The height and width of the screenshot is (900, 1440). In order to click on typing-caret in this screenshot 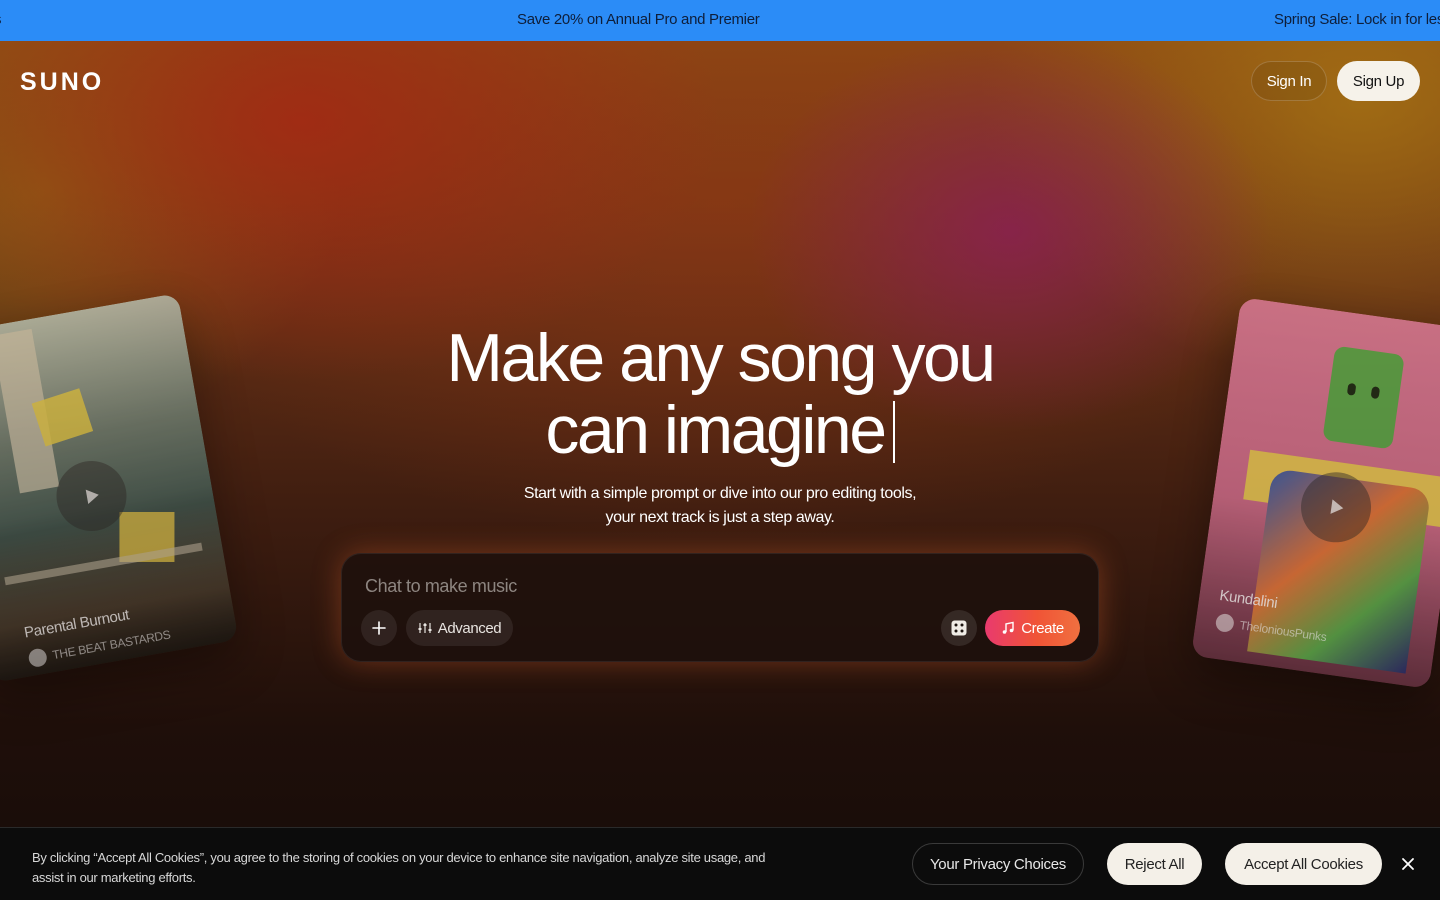, I will do `click(893, 432)`.